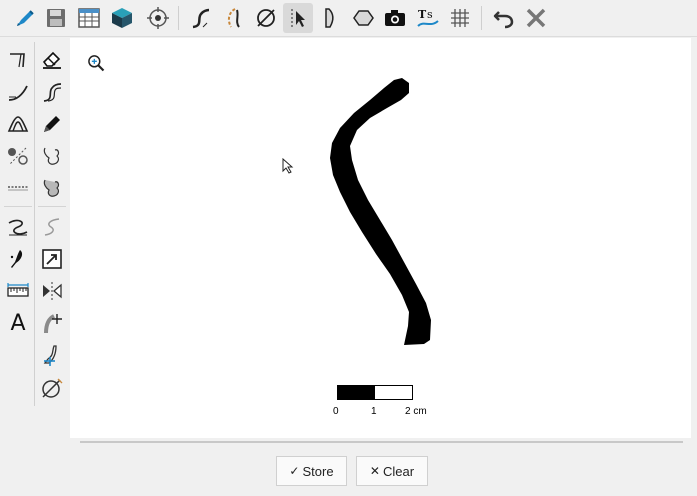 Image resolution: width=697 pixels, height=496 pixels. I want to click on store-label: Store, so click(318, 471).